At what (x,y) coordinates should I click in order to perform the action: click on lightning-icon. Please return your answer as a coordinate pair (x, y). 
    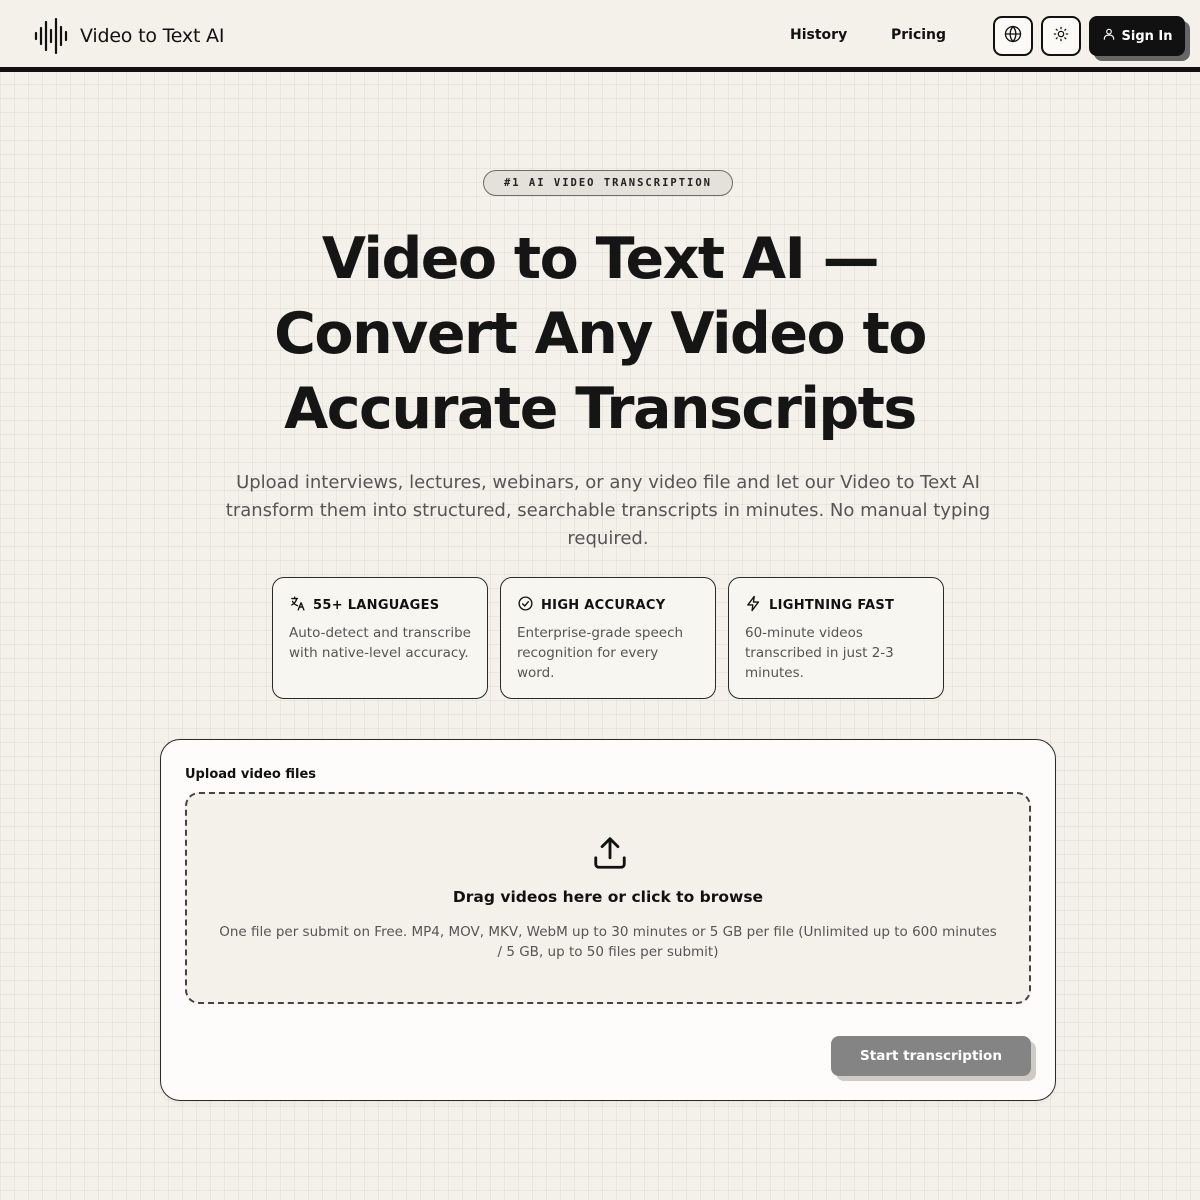
    Looking at the image, I should click on (753, 605).